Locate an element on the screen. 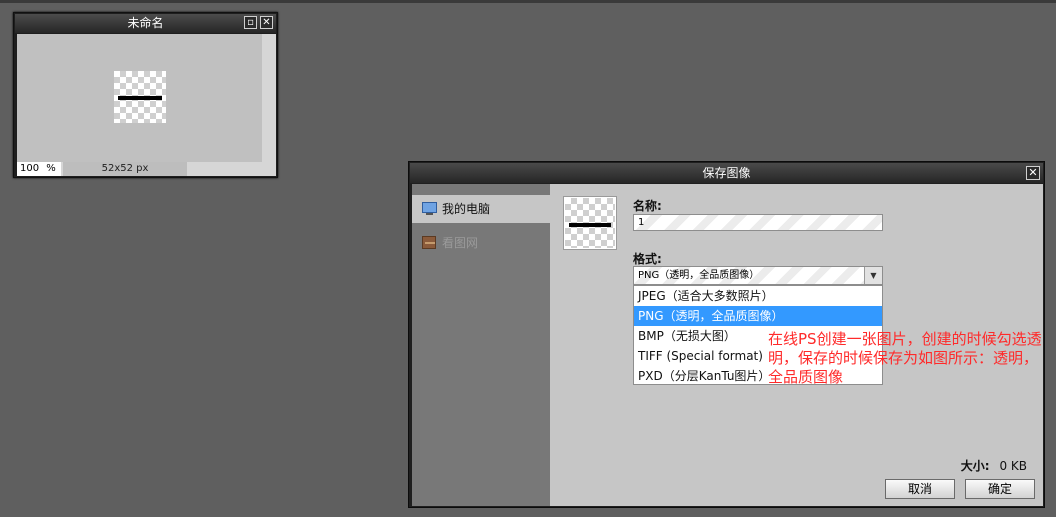 Image resolution: width=1056 pixels, height=517 pixels. name-label: 名称: is located at coordinates (647, 206).